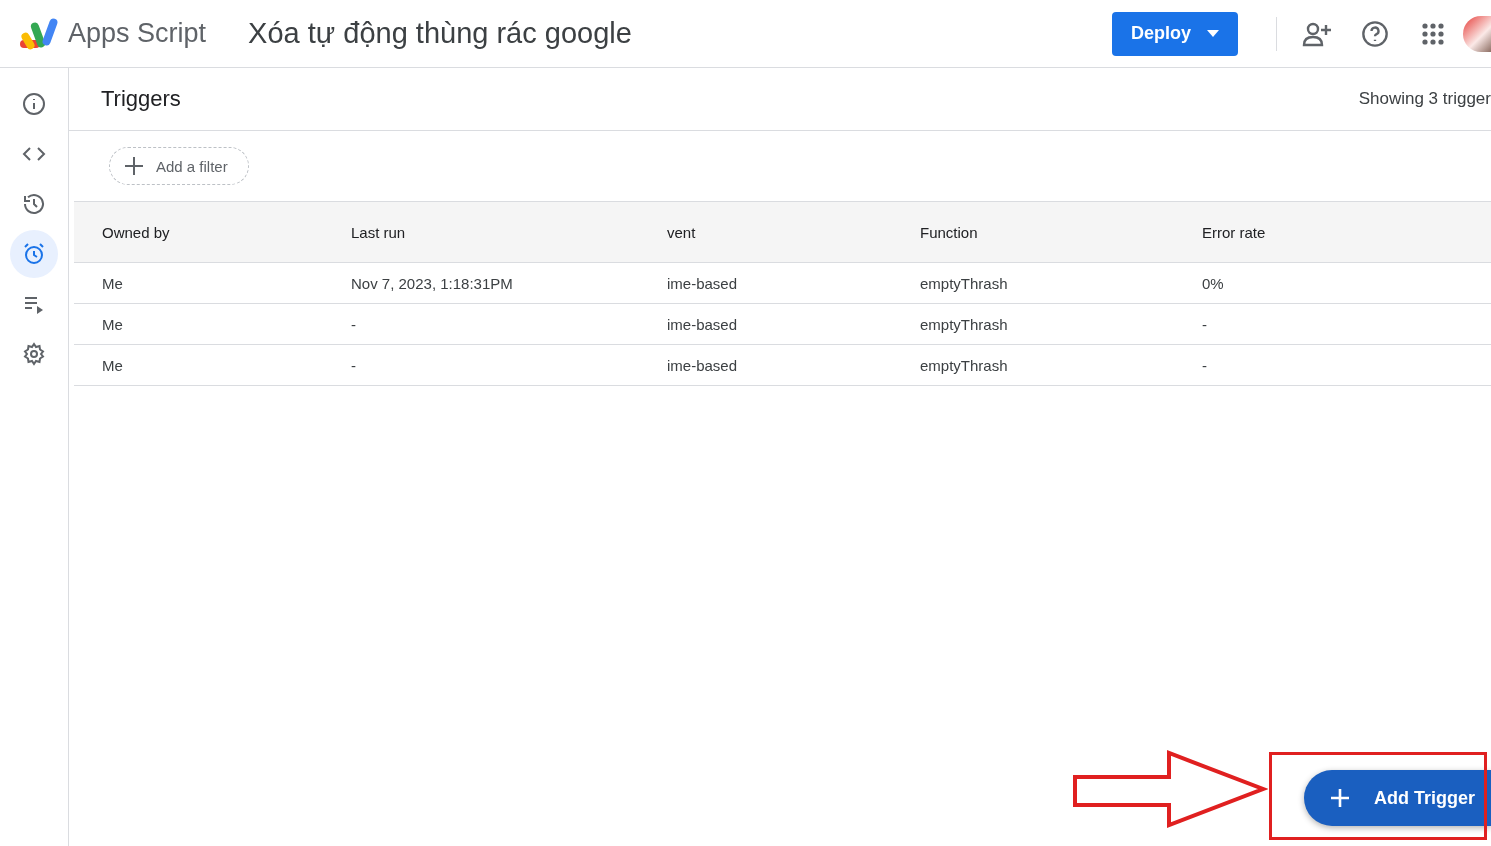 The width and height of the screenshot is (1491, 846). What do you see at coordinates (179, 166) in the screenshot?
I see `add-filter-button: Add a filter` at bounding box center [179, 166].